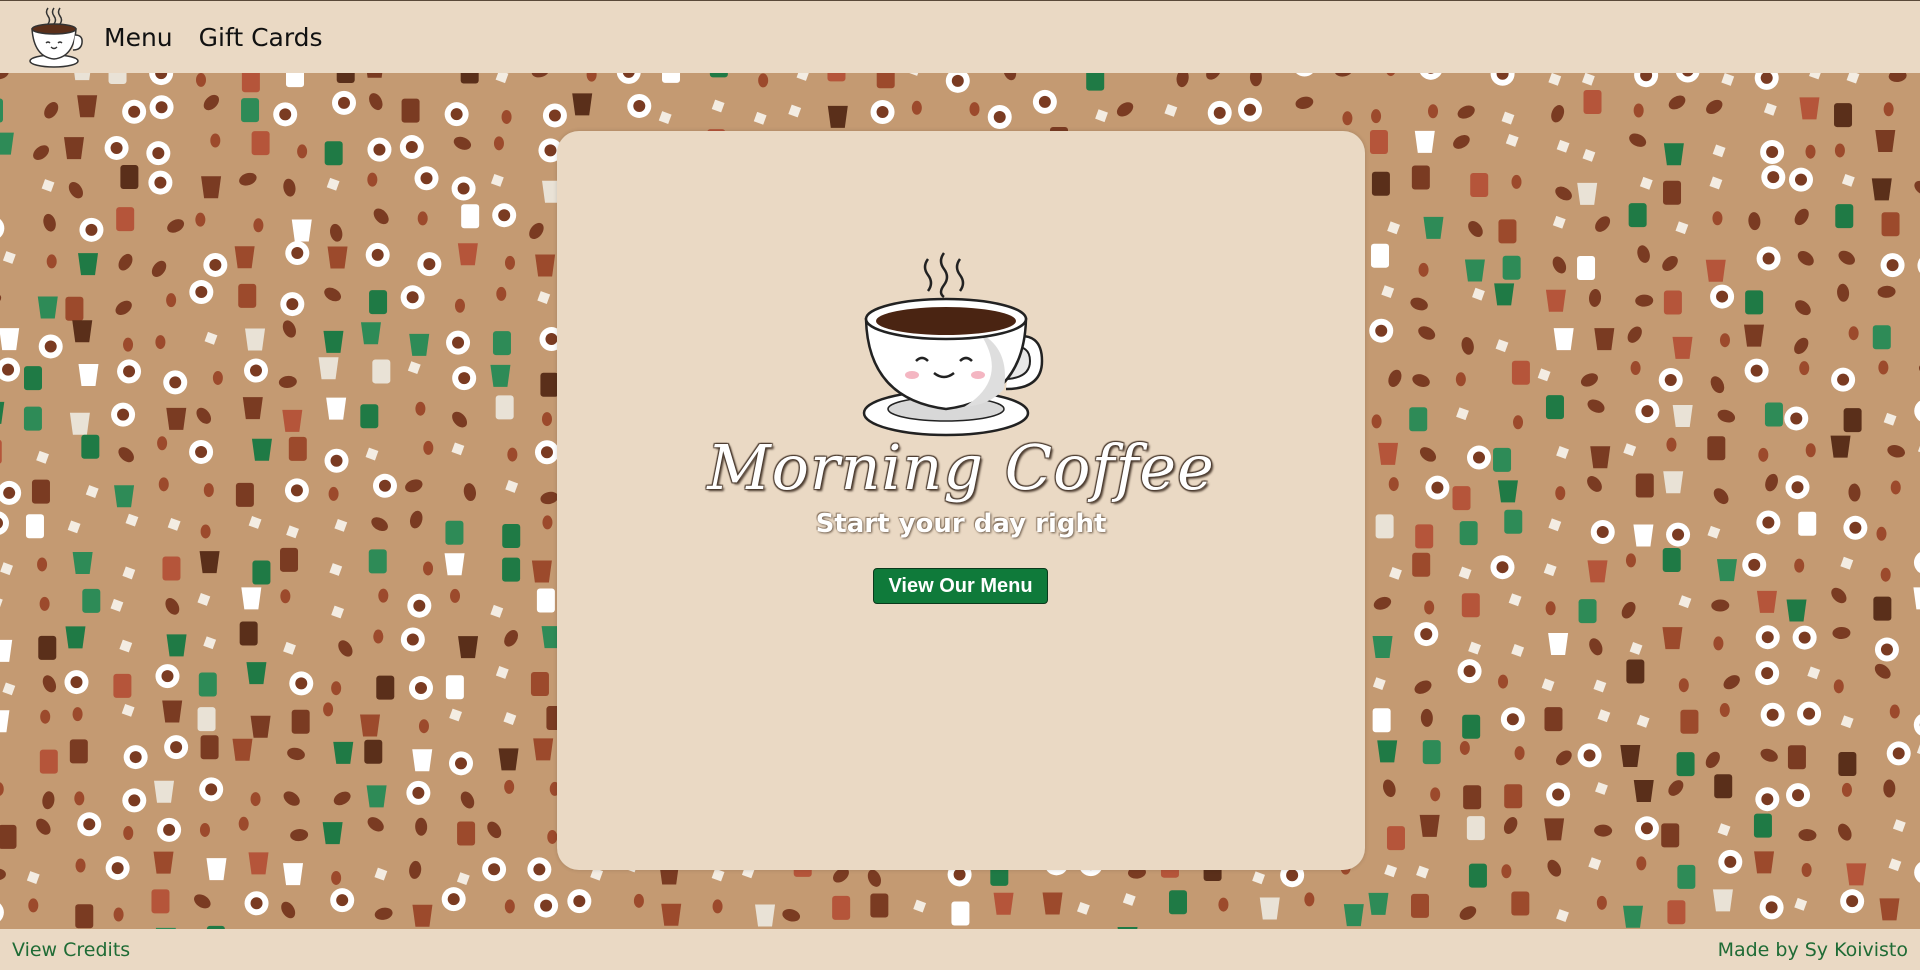 This screenshot has width=1920, height=970. I want to click on nav-link-menu: Menu, so click(138, 37).